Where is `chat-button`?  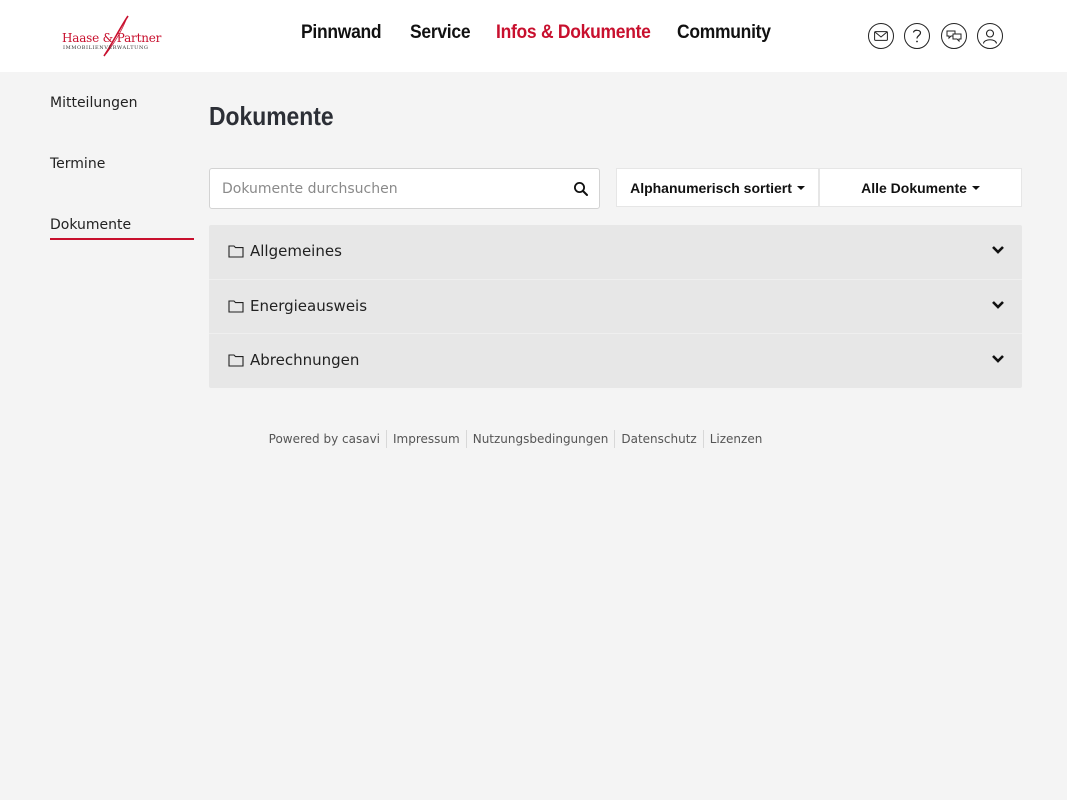 chat-button is located at coordinates (954, 36).